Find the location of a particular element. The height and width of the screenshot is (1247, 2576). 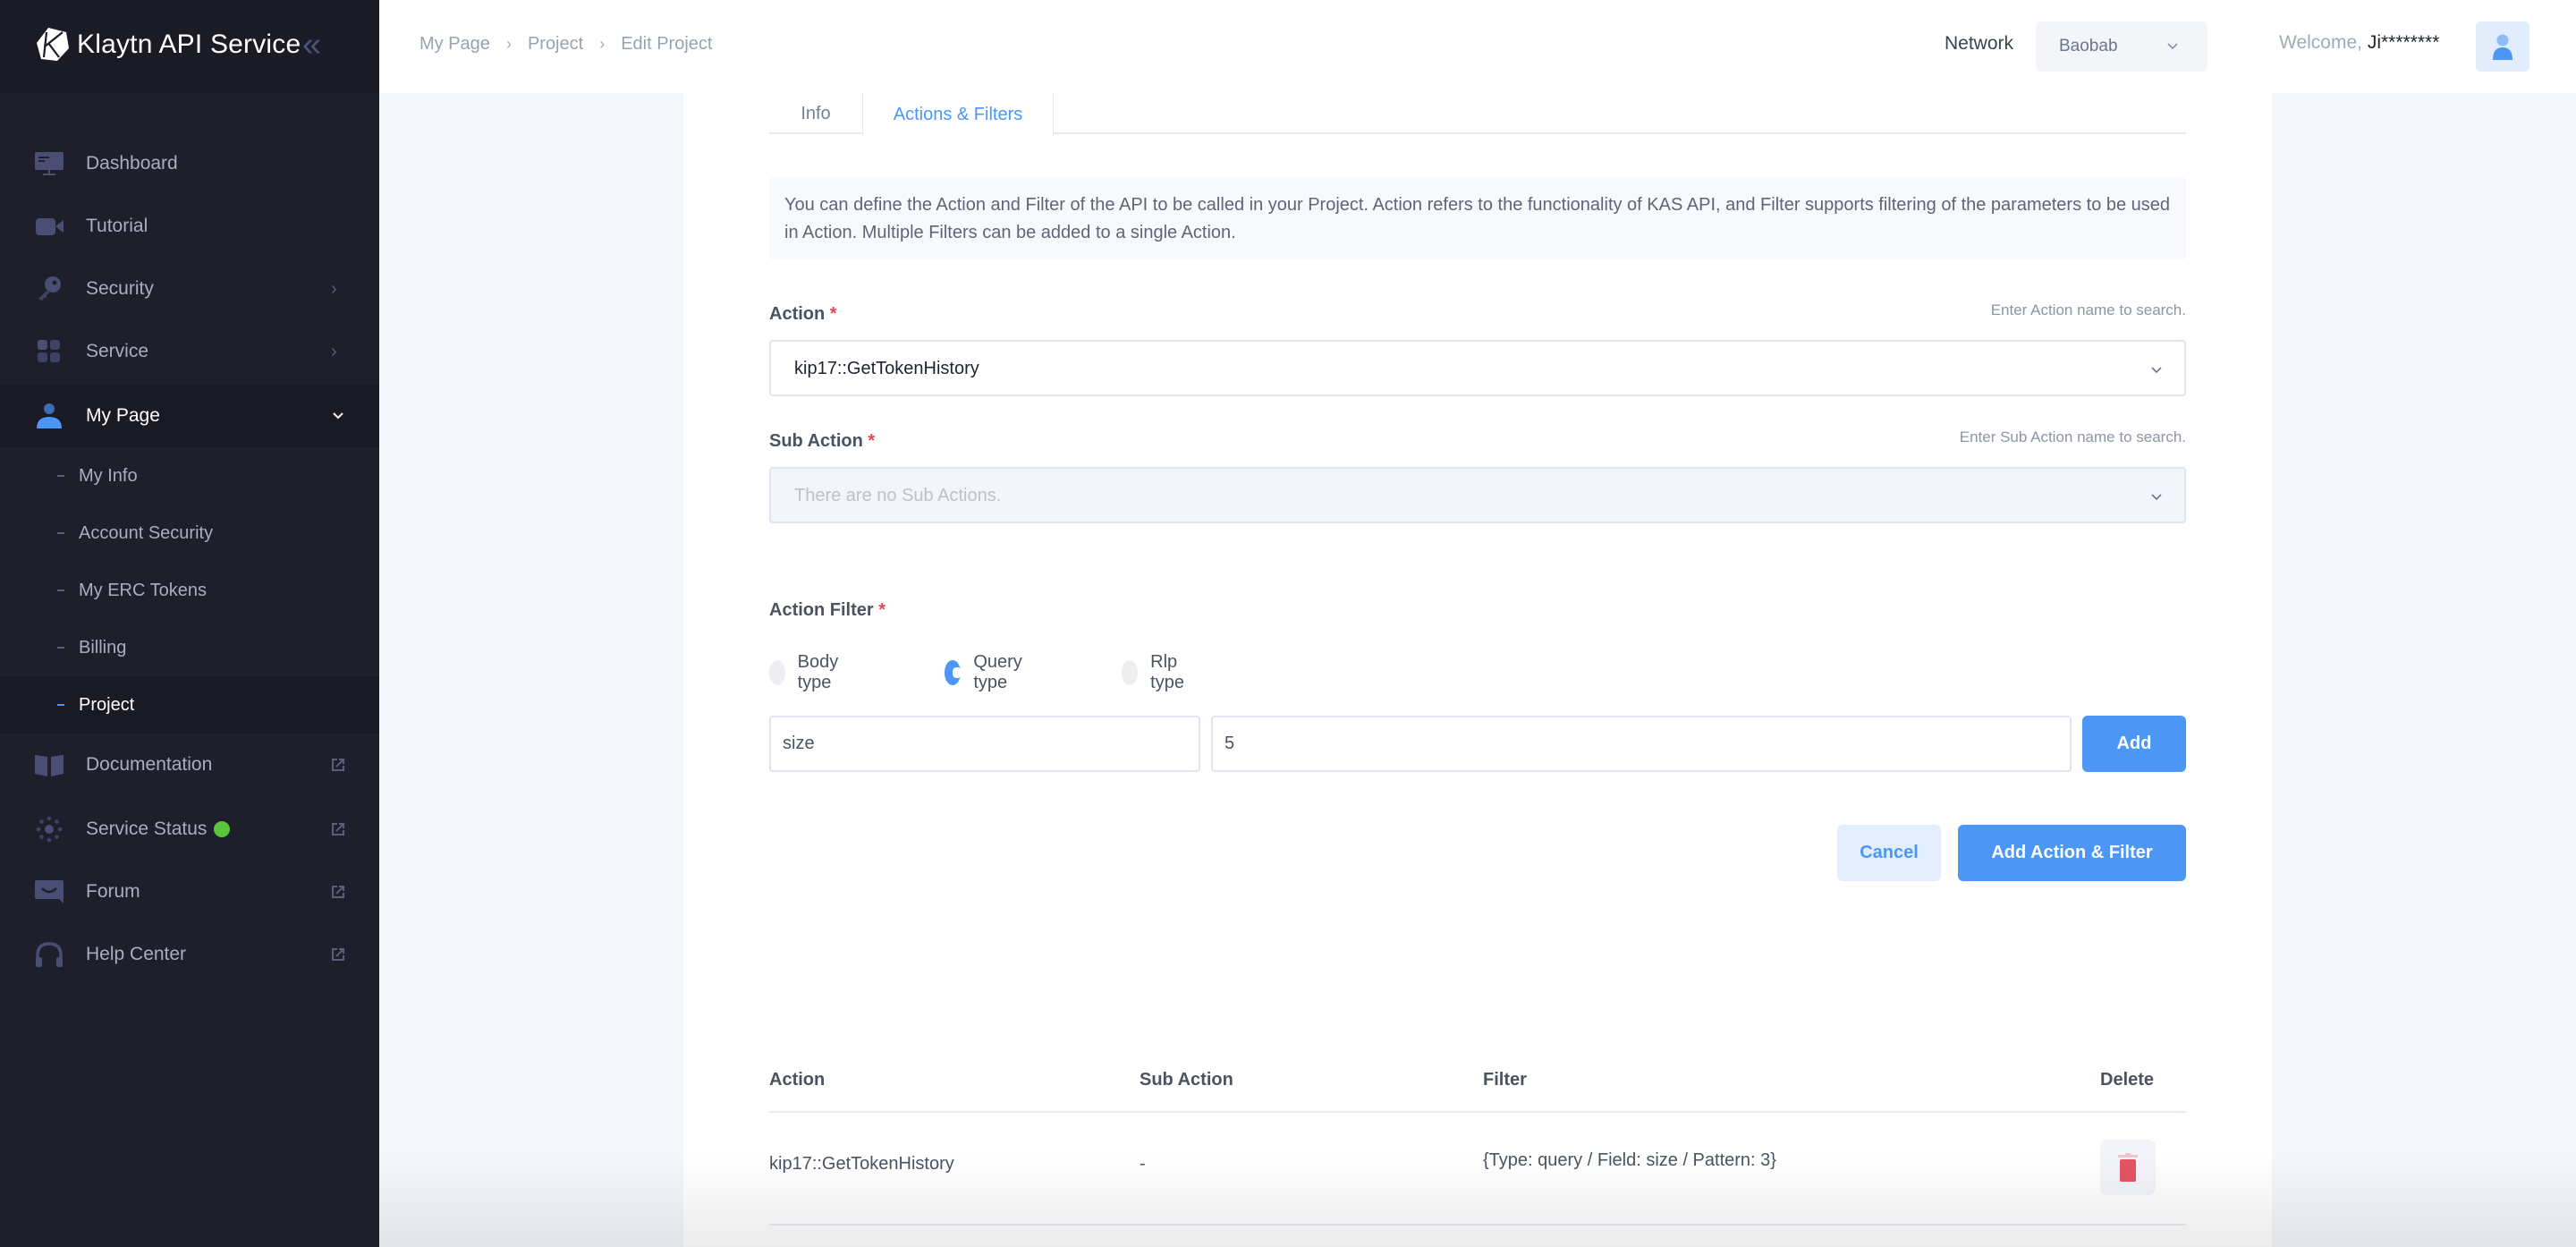

sidebar-subitem-project: Project is located at coordinates (189, 705).